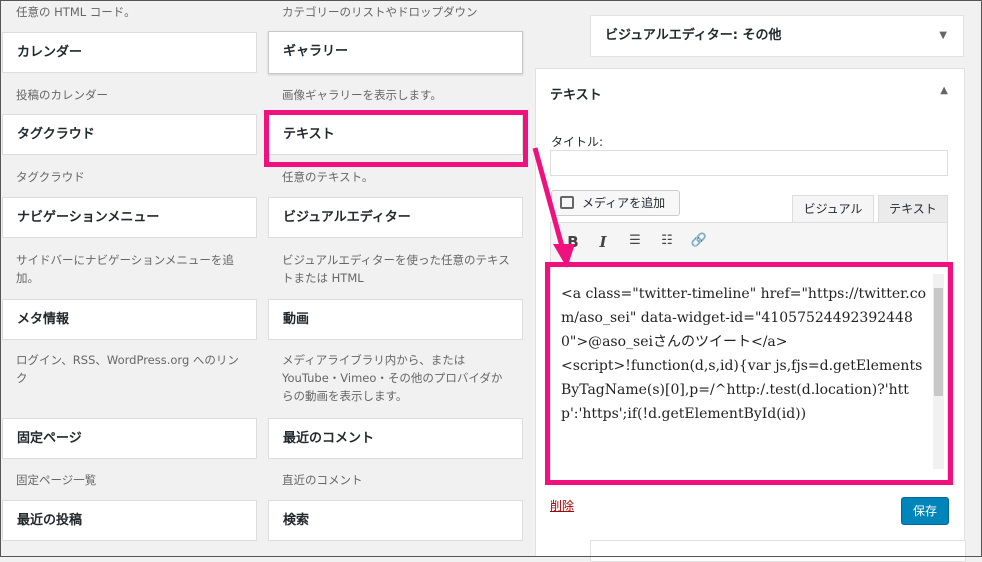 The height and width of the screenshot is (562, 982). Describe the element at coordinates (127, 369) in the screenshot. I see `widget-desc: ログイン、RSS、WordPress.org へのリンク` at that location.